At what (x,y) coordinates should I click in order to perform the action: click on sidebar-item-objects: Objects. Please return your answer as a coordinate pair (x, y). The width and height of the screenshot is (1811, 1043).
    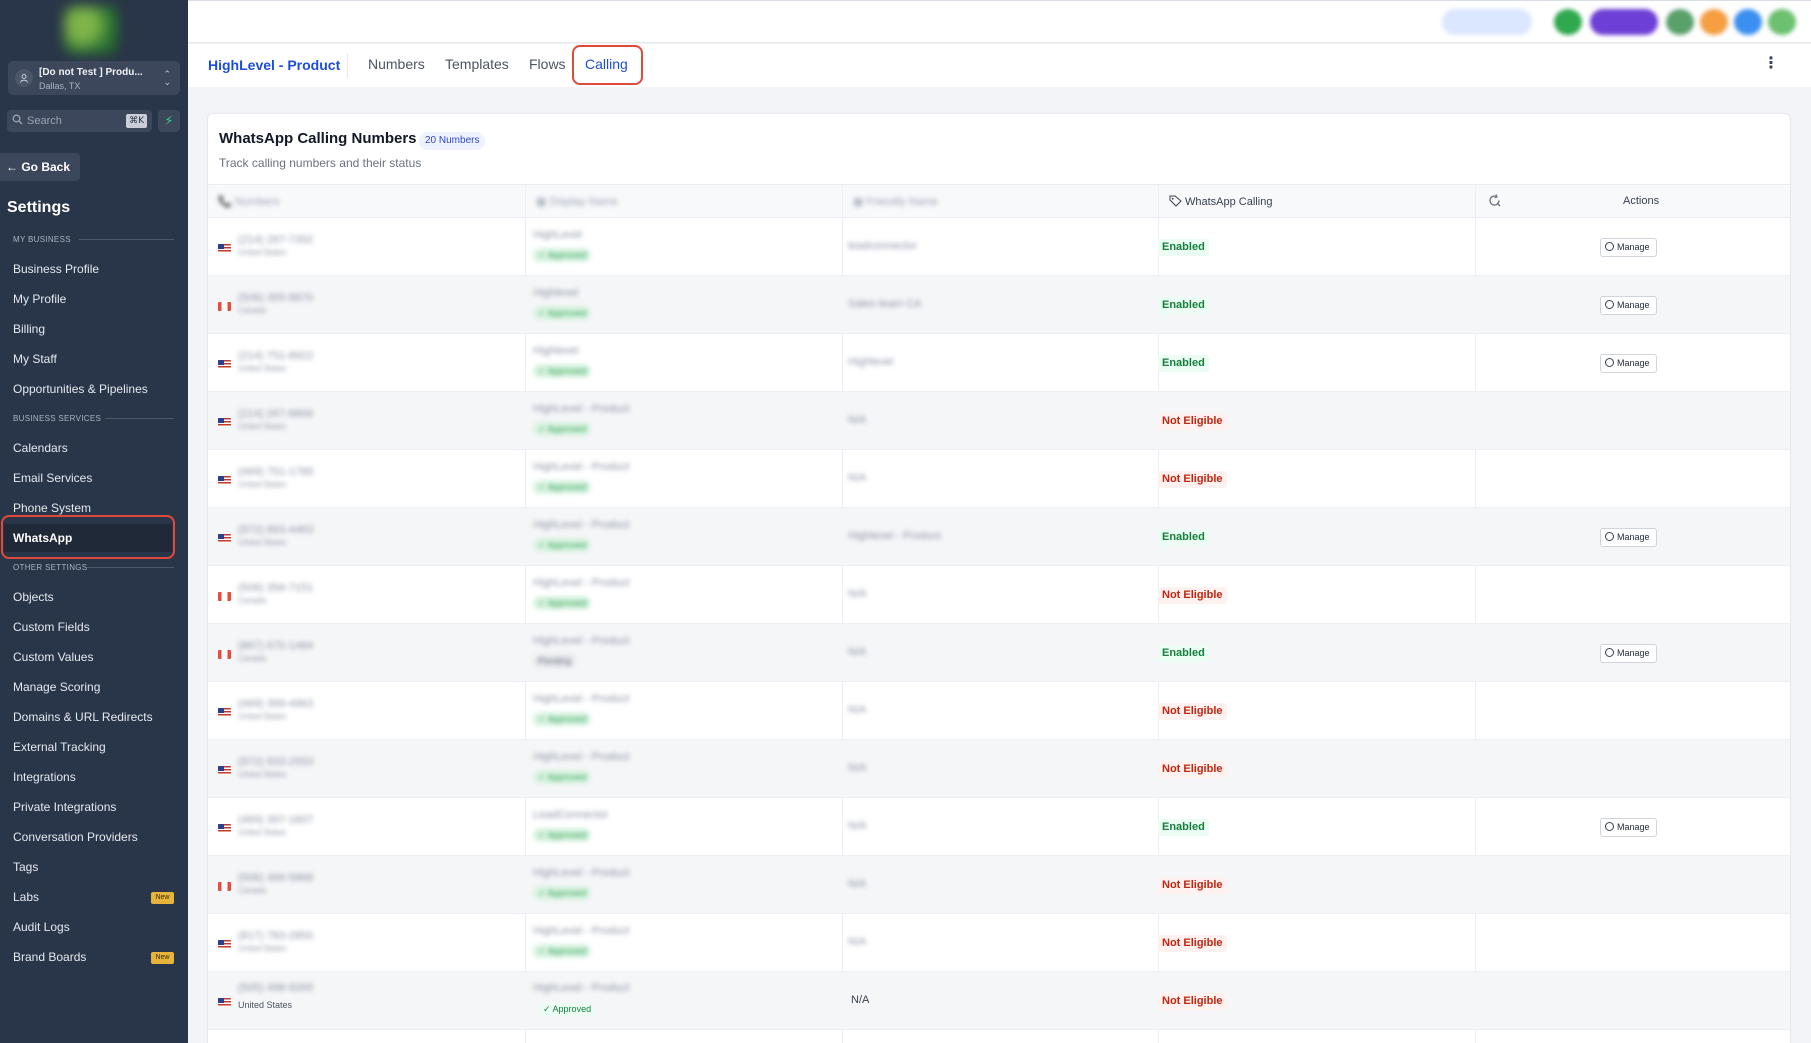
    Looking at the image, I should click on (33, 597).